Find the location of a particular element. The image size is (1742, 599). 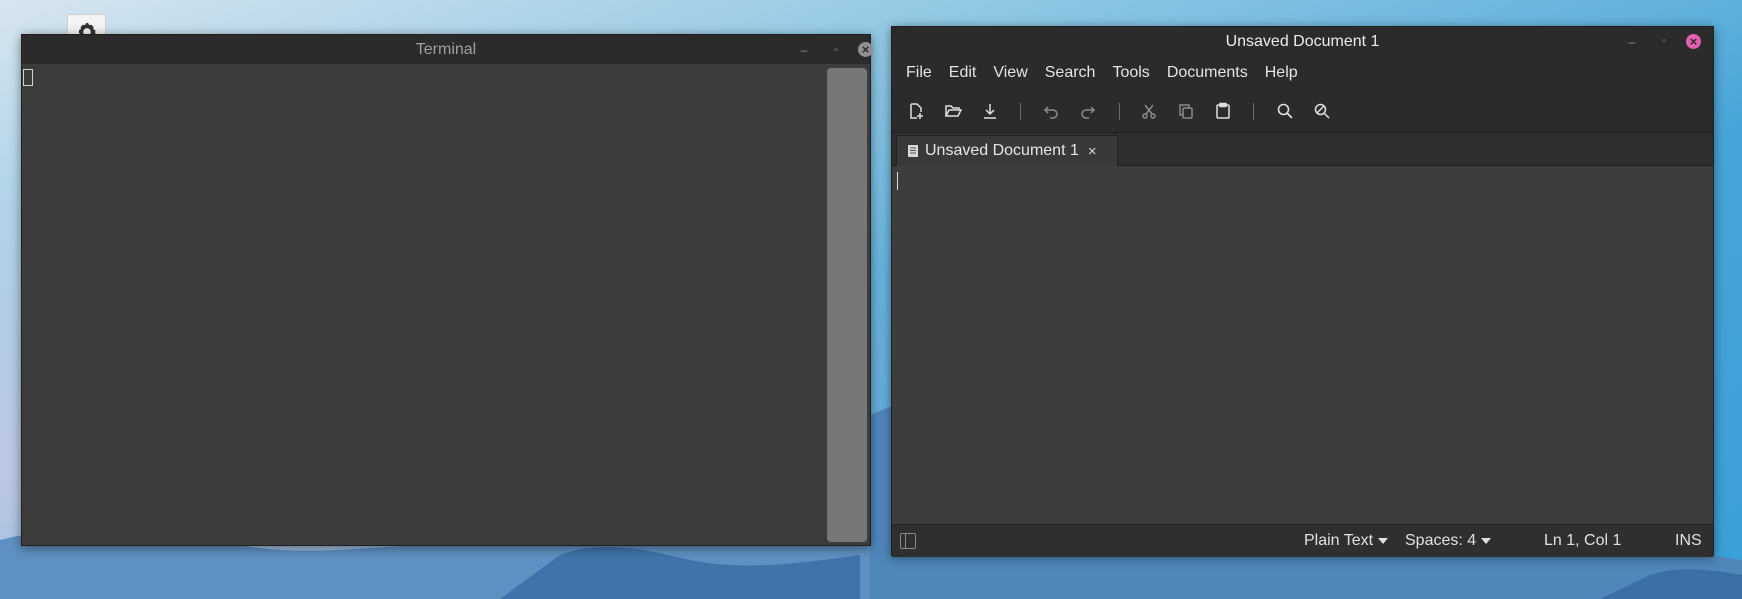

terminal-scrollbar is located at coordinates (847, 305).